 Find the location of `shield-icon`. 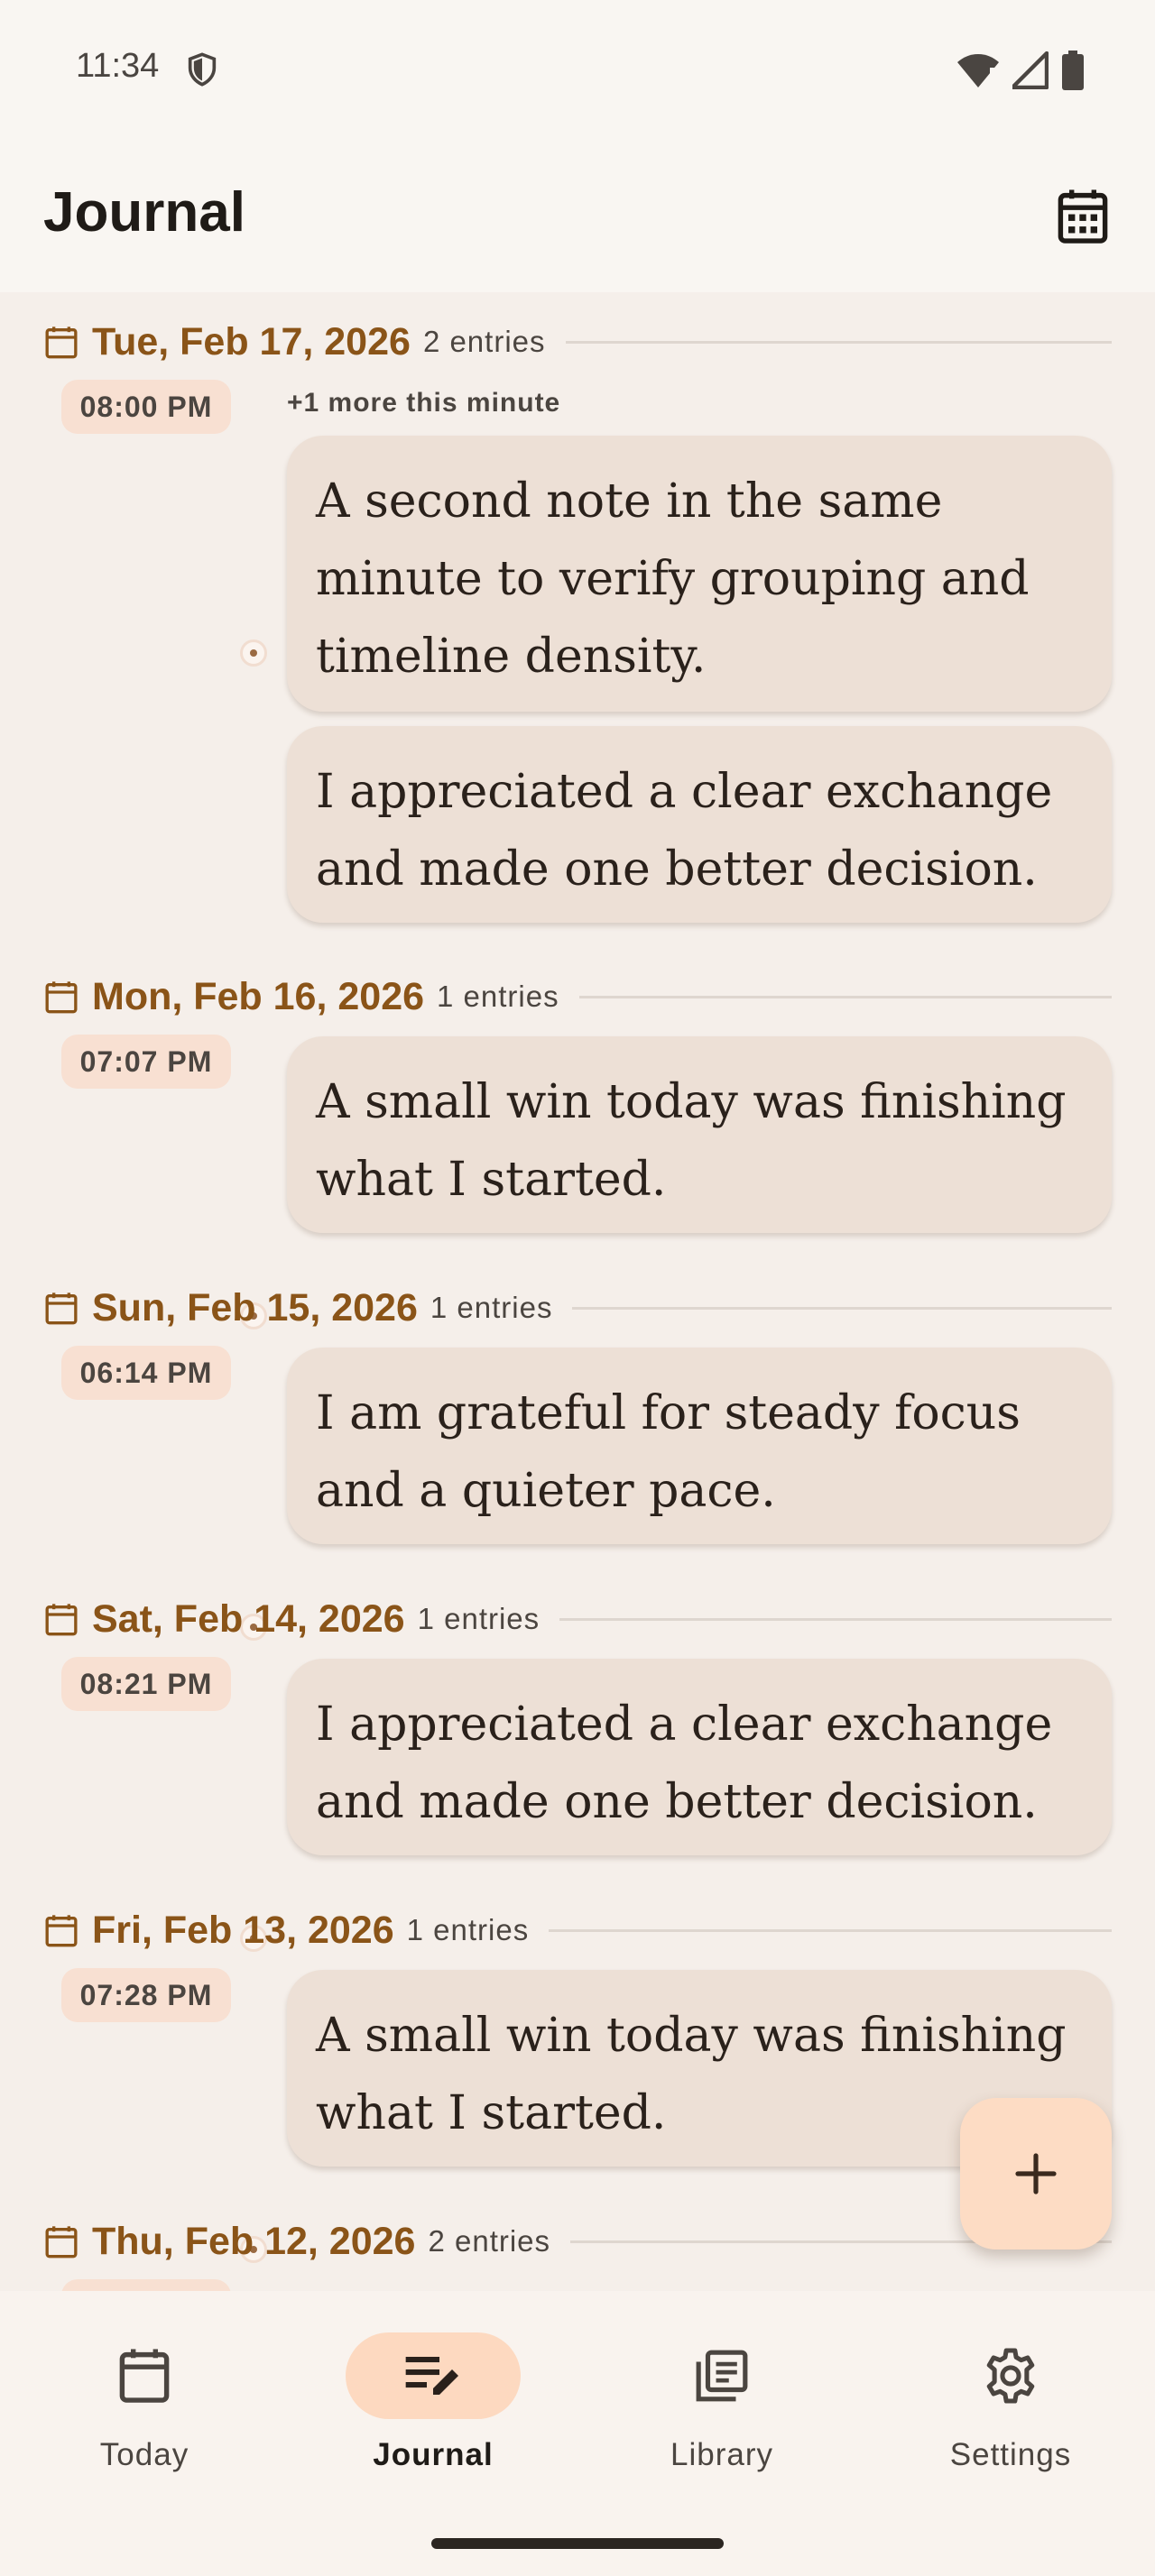

shield-icon is located at coordinates (202, 69).